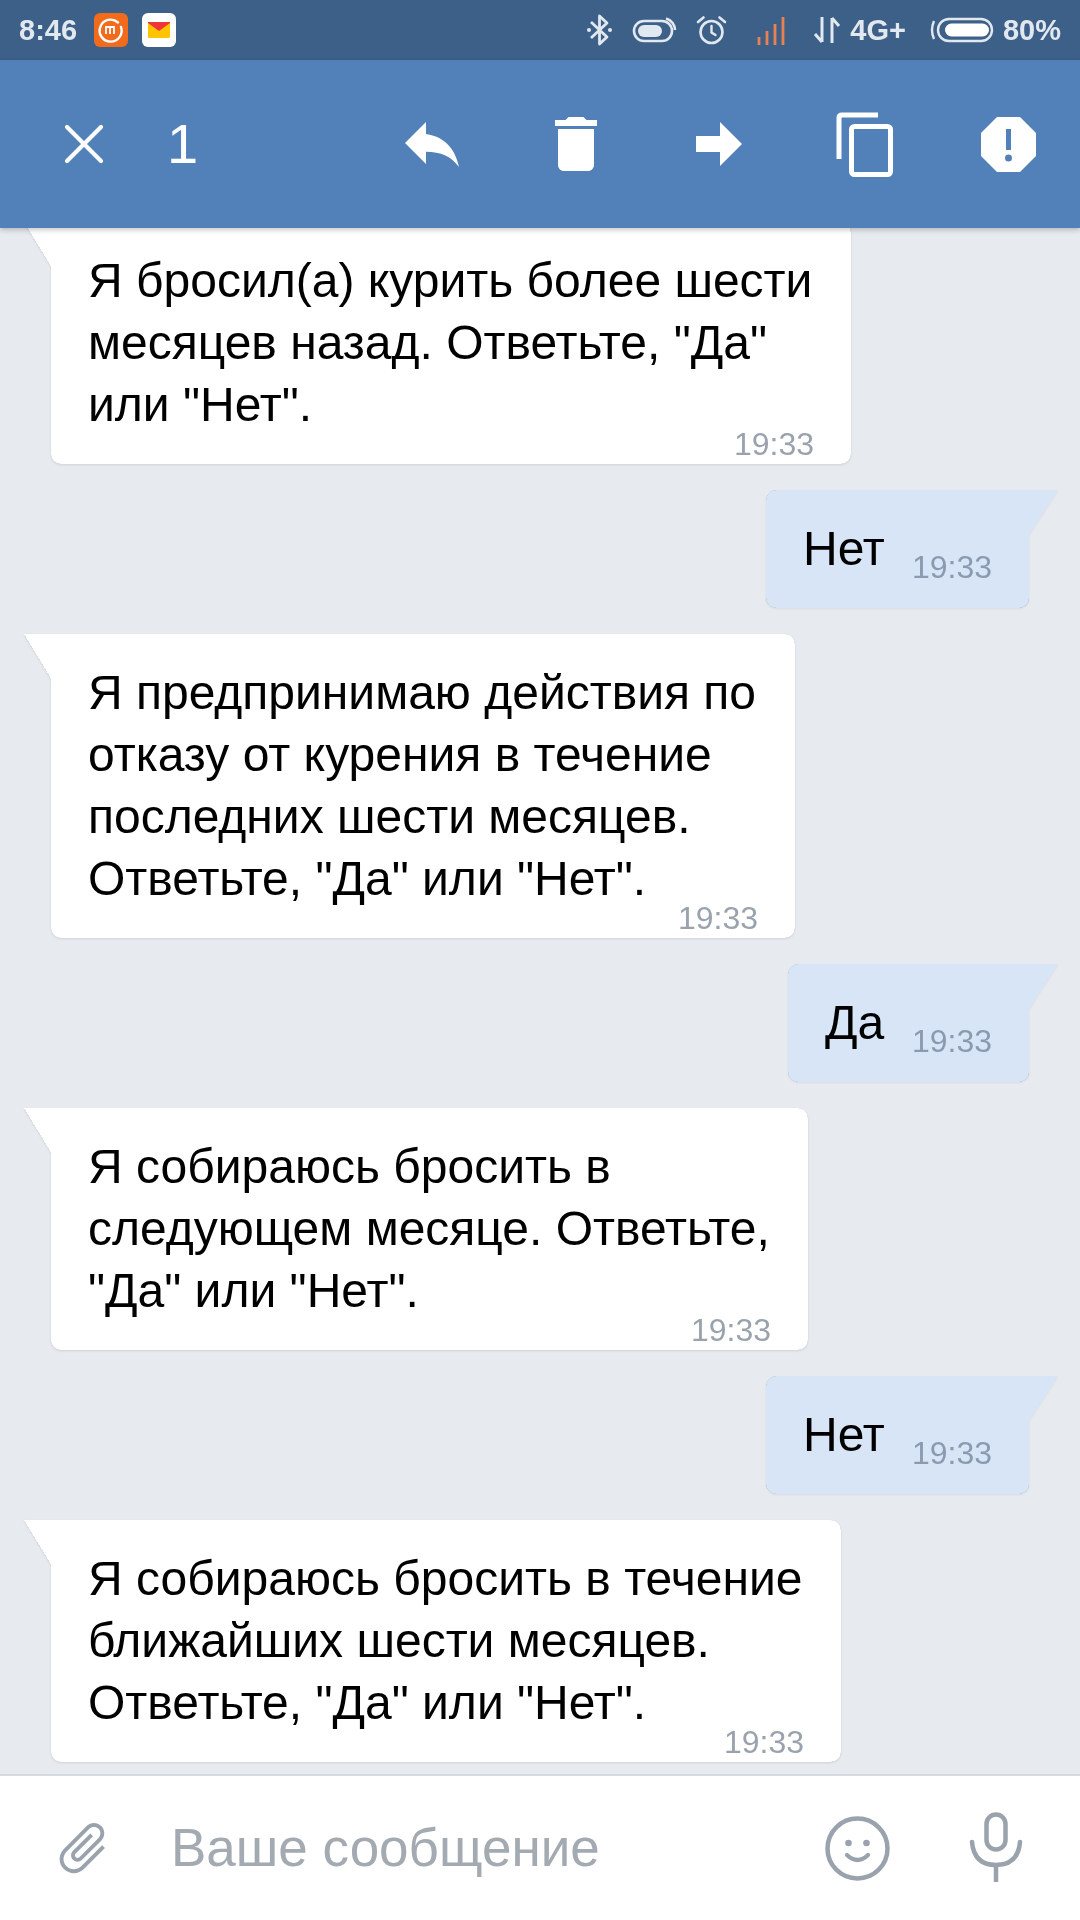 The width and height of the screenshot is (1080, 1920). I want to click on message-bubble: Я собираюсь бросить в течение ближайших шести месяцев. Ответьте, "Да" или "Нет". 19:33, so click(432, 1641).